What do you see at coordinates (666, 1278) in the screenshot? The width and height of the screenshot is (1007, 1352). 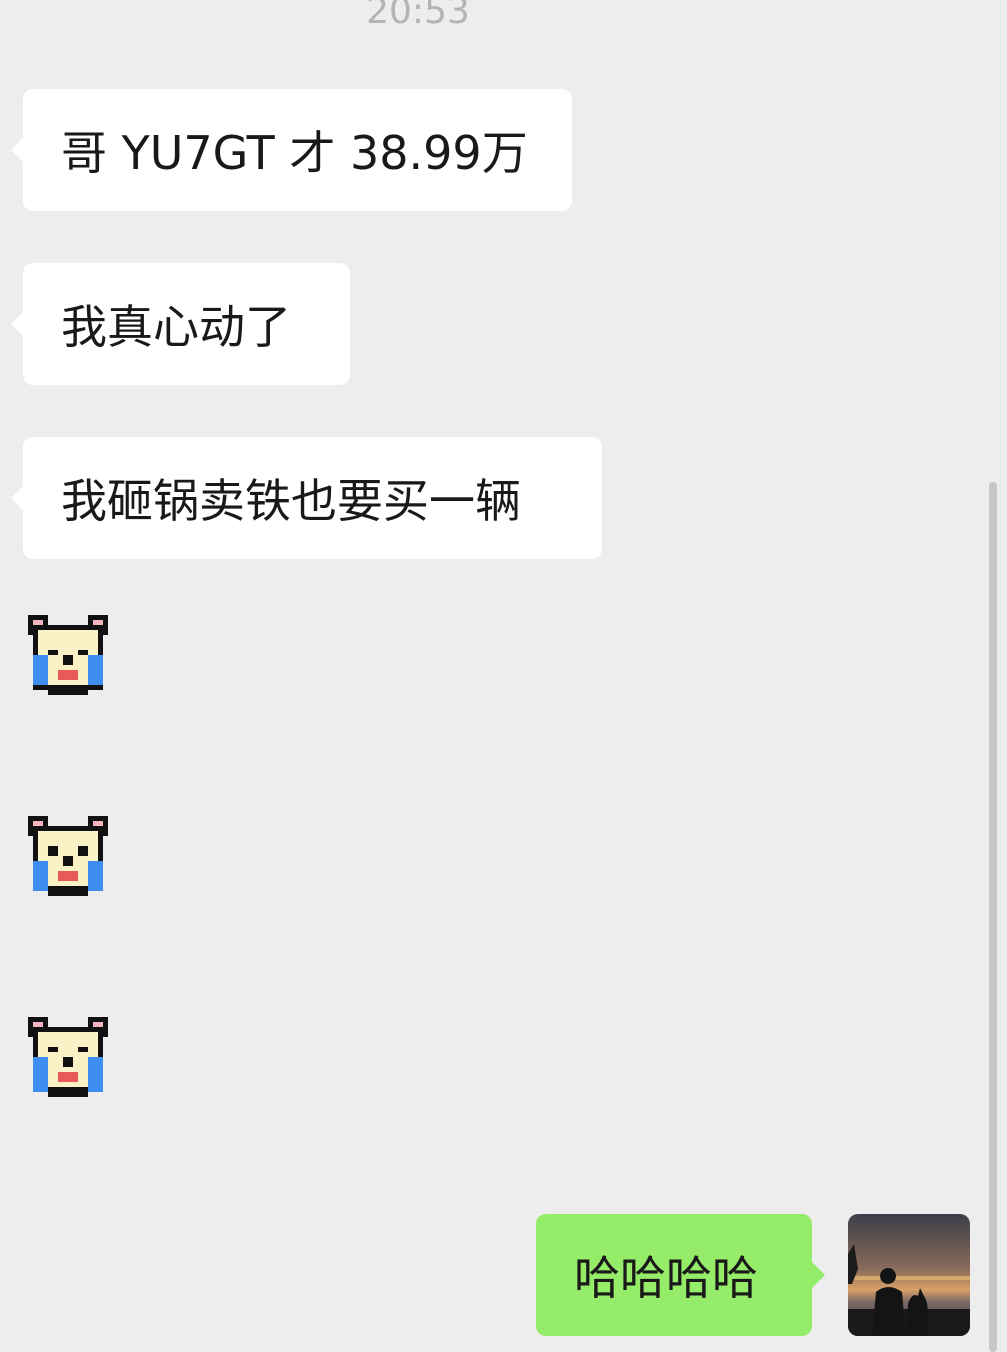 I see `message-text: 哈哈哈哈` at bounding box center [666, 1278].